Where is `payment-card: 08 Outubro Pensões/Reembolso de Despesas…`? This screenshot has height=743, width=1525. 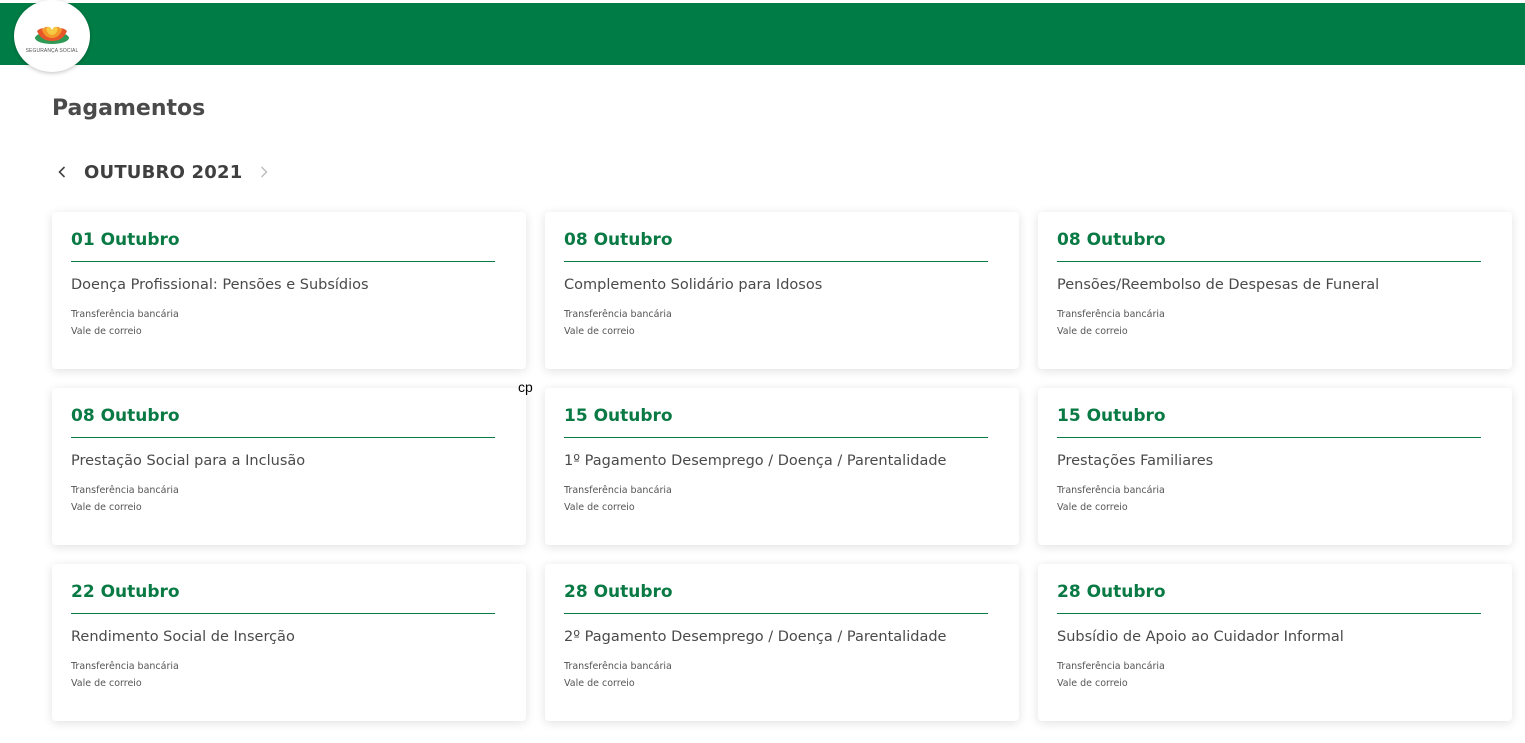
payment-card: 08 Outubro Pensões/Reembolso de Despesas… is located at coordinates (1275, 290).